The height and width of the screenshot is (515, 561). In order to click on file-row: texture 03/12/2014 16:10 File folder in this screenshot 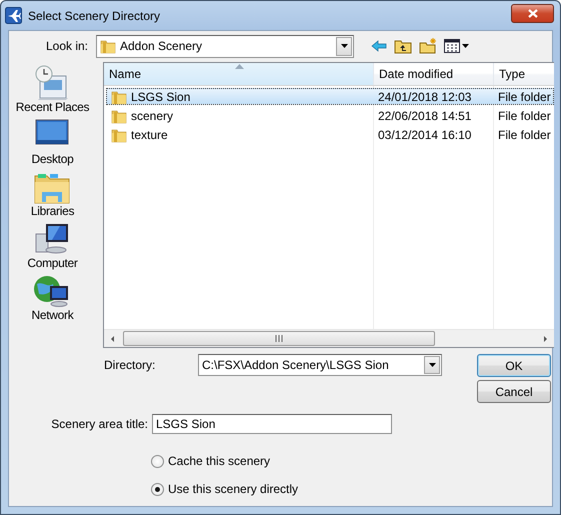, I will do `click(330, 134)`.